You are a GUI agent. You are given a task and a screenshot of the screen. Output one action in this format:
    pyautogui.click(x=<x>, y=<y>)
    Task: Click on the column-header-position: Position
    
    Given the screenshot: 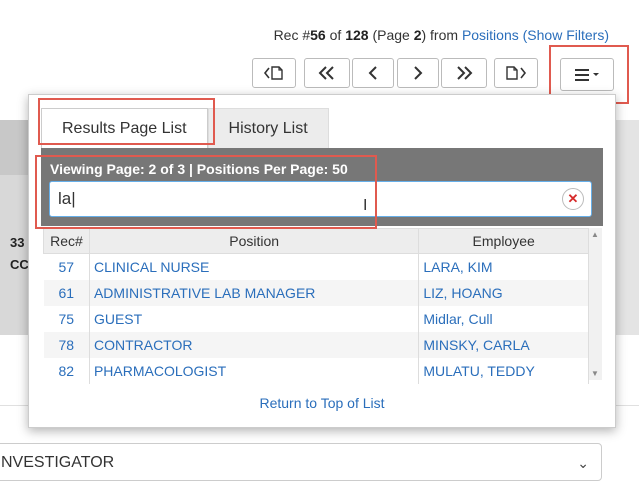 What is the action you would take?
    pyautogui.click(x=254, y=241)
    